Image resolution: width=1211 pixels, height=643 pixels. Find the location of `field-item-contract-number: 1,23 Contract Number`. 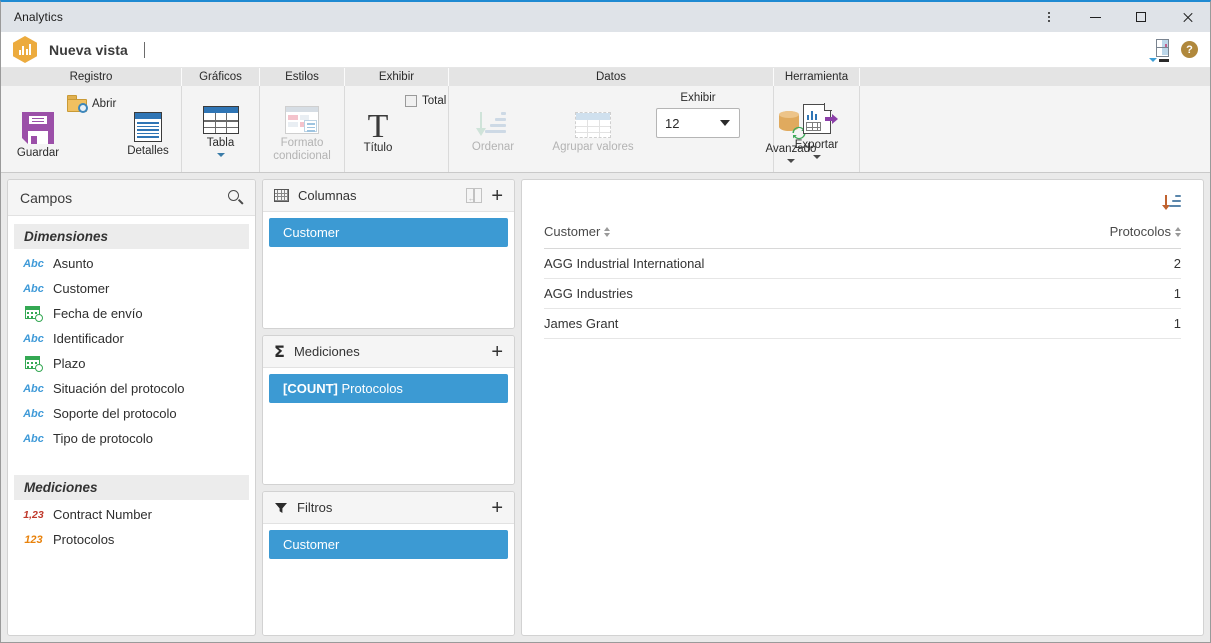

field-item-contract-number: 1,23 Contract Number is located at coordinates (131, 514).